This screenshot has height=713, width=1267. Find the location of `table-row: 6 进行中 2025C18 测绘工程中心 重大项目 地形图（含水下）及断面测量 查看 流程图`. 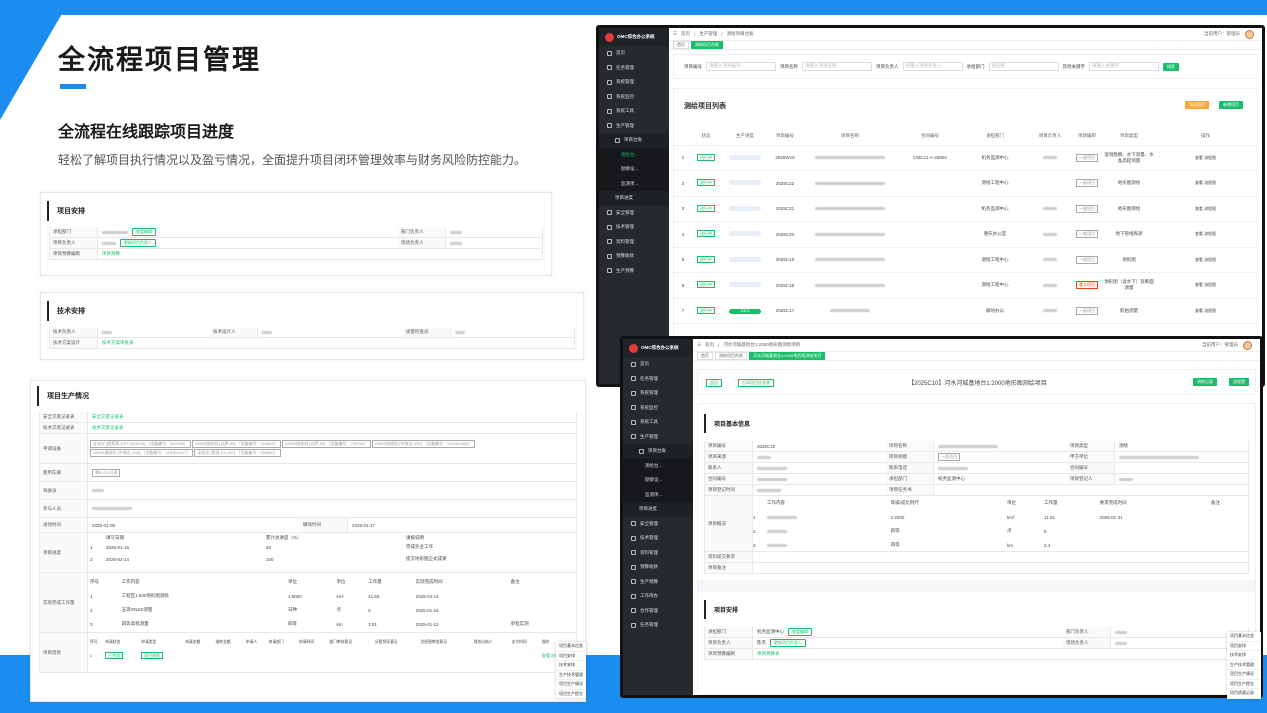

table-row: 6 进行中 2025C18 测绘工程中心 重大项目 地形图（含水下）及断面测量 查看 流程图 is located at coordinates (965, 285).